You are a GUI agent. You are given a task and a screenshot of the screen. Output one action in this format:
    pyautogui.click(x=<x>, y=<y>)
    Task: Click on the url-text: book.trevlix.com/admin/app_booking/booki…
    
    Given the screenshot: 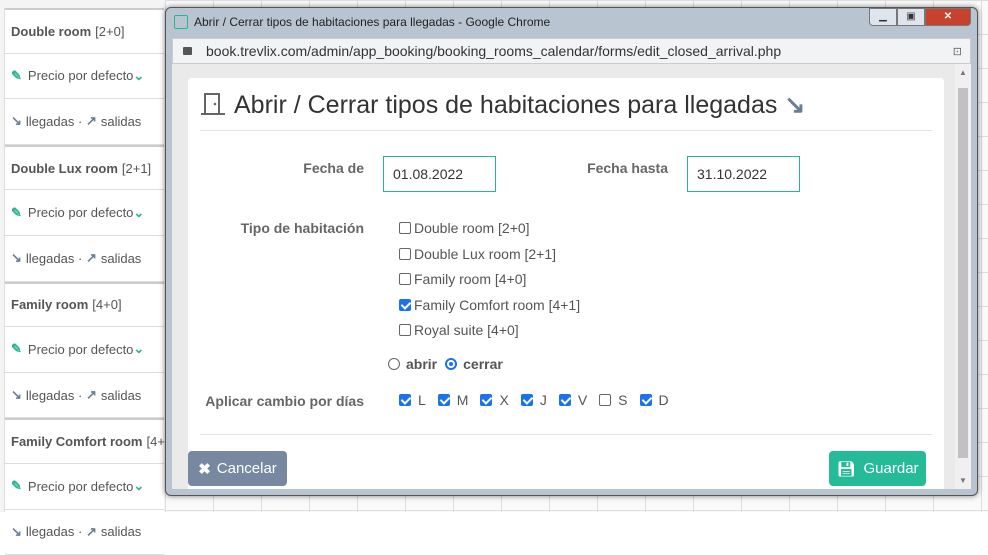 What is the action you would take?
    pyautogui.click(x=494, y=51)
    